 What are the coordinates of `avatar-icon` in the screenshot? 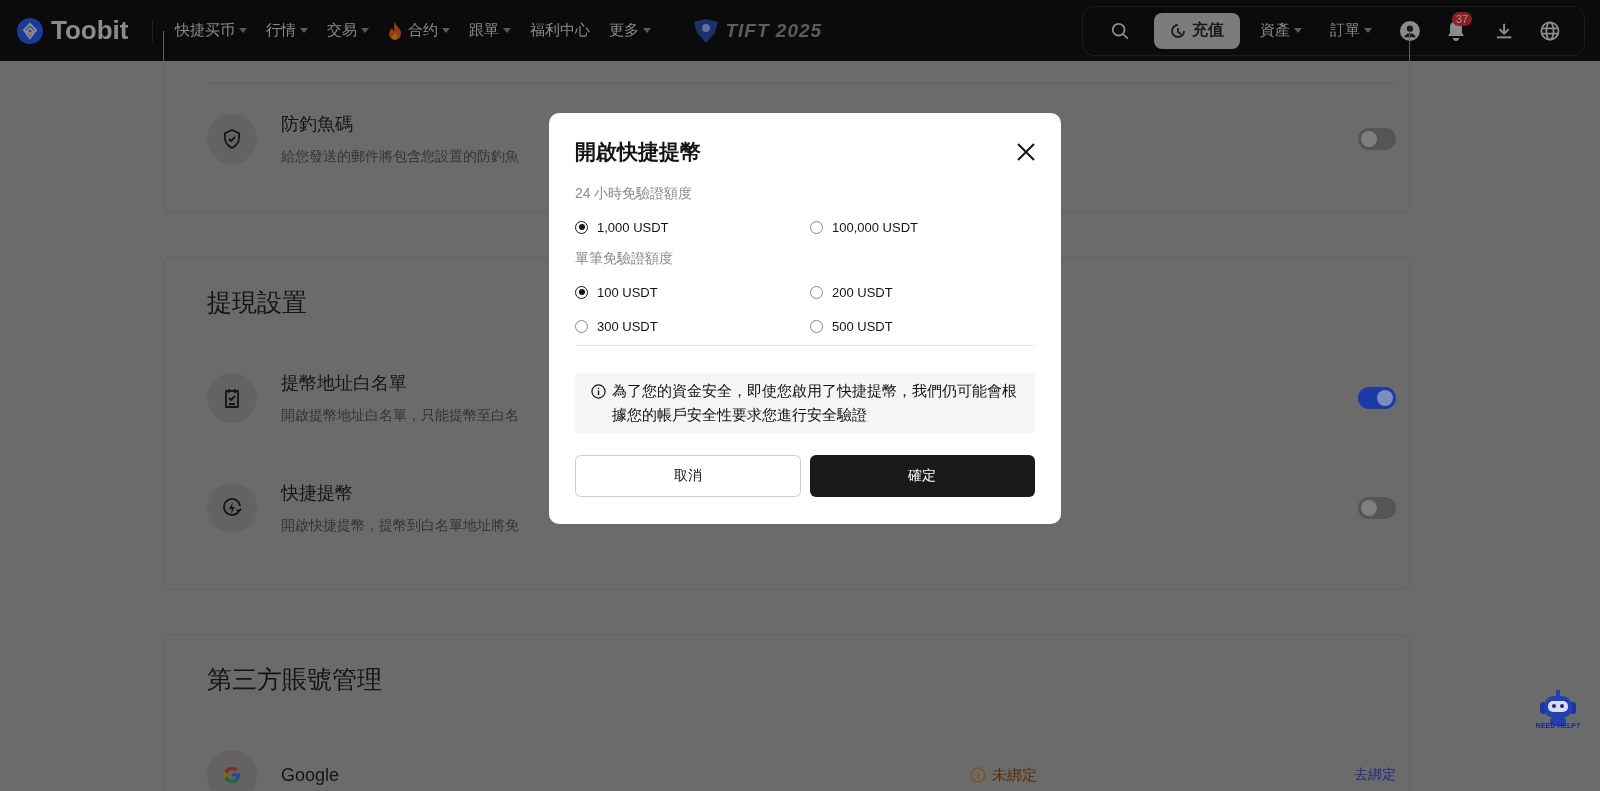 It's located at (1410, 30).